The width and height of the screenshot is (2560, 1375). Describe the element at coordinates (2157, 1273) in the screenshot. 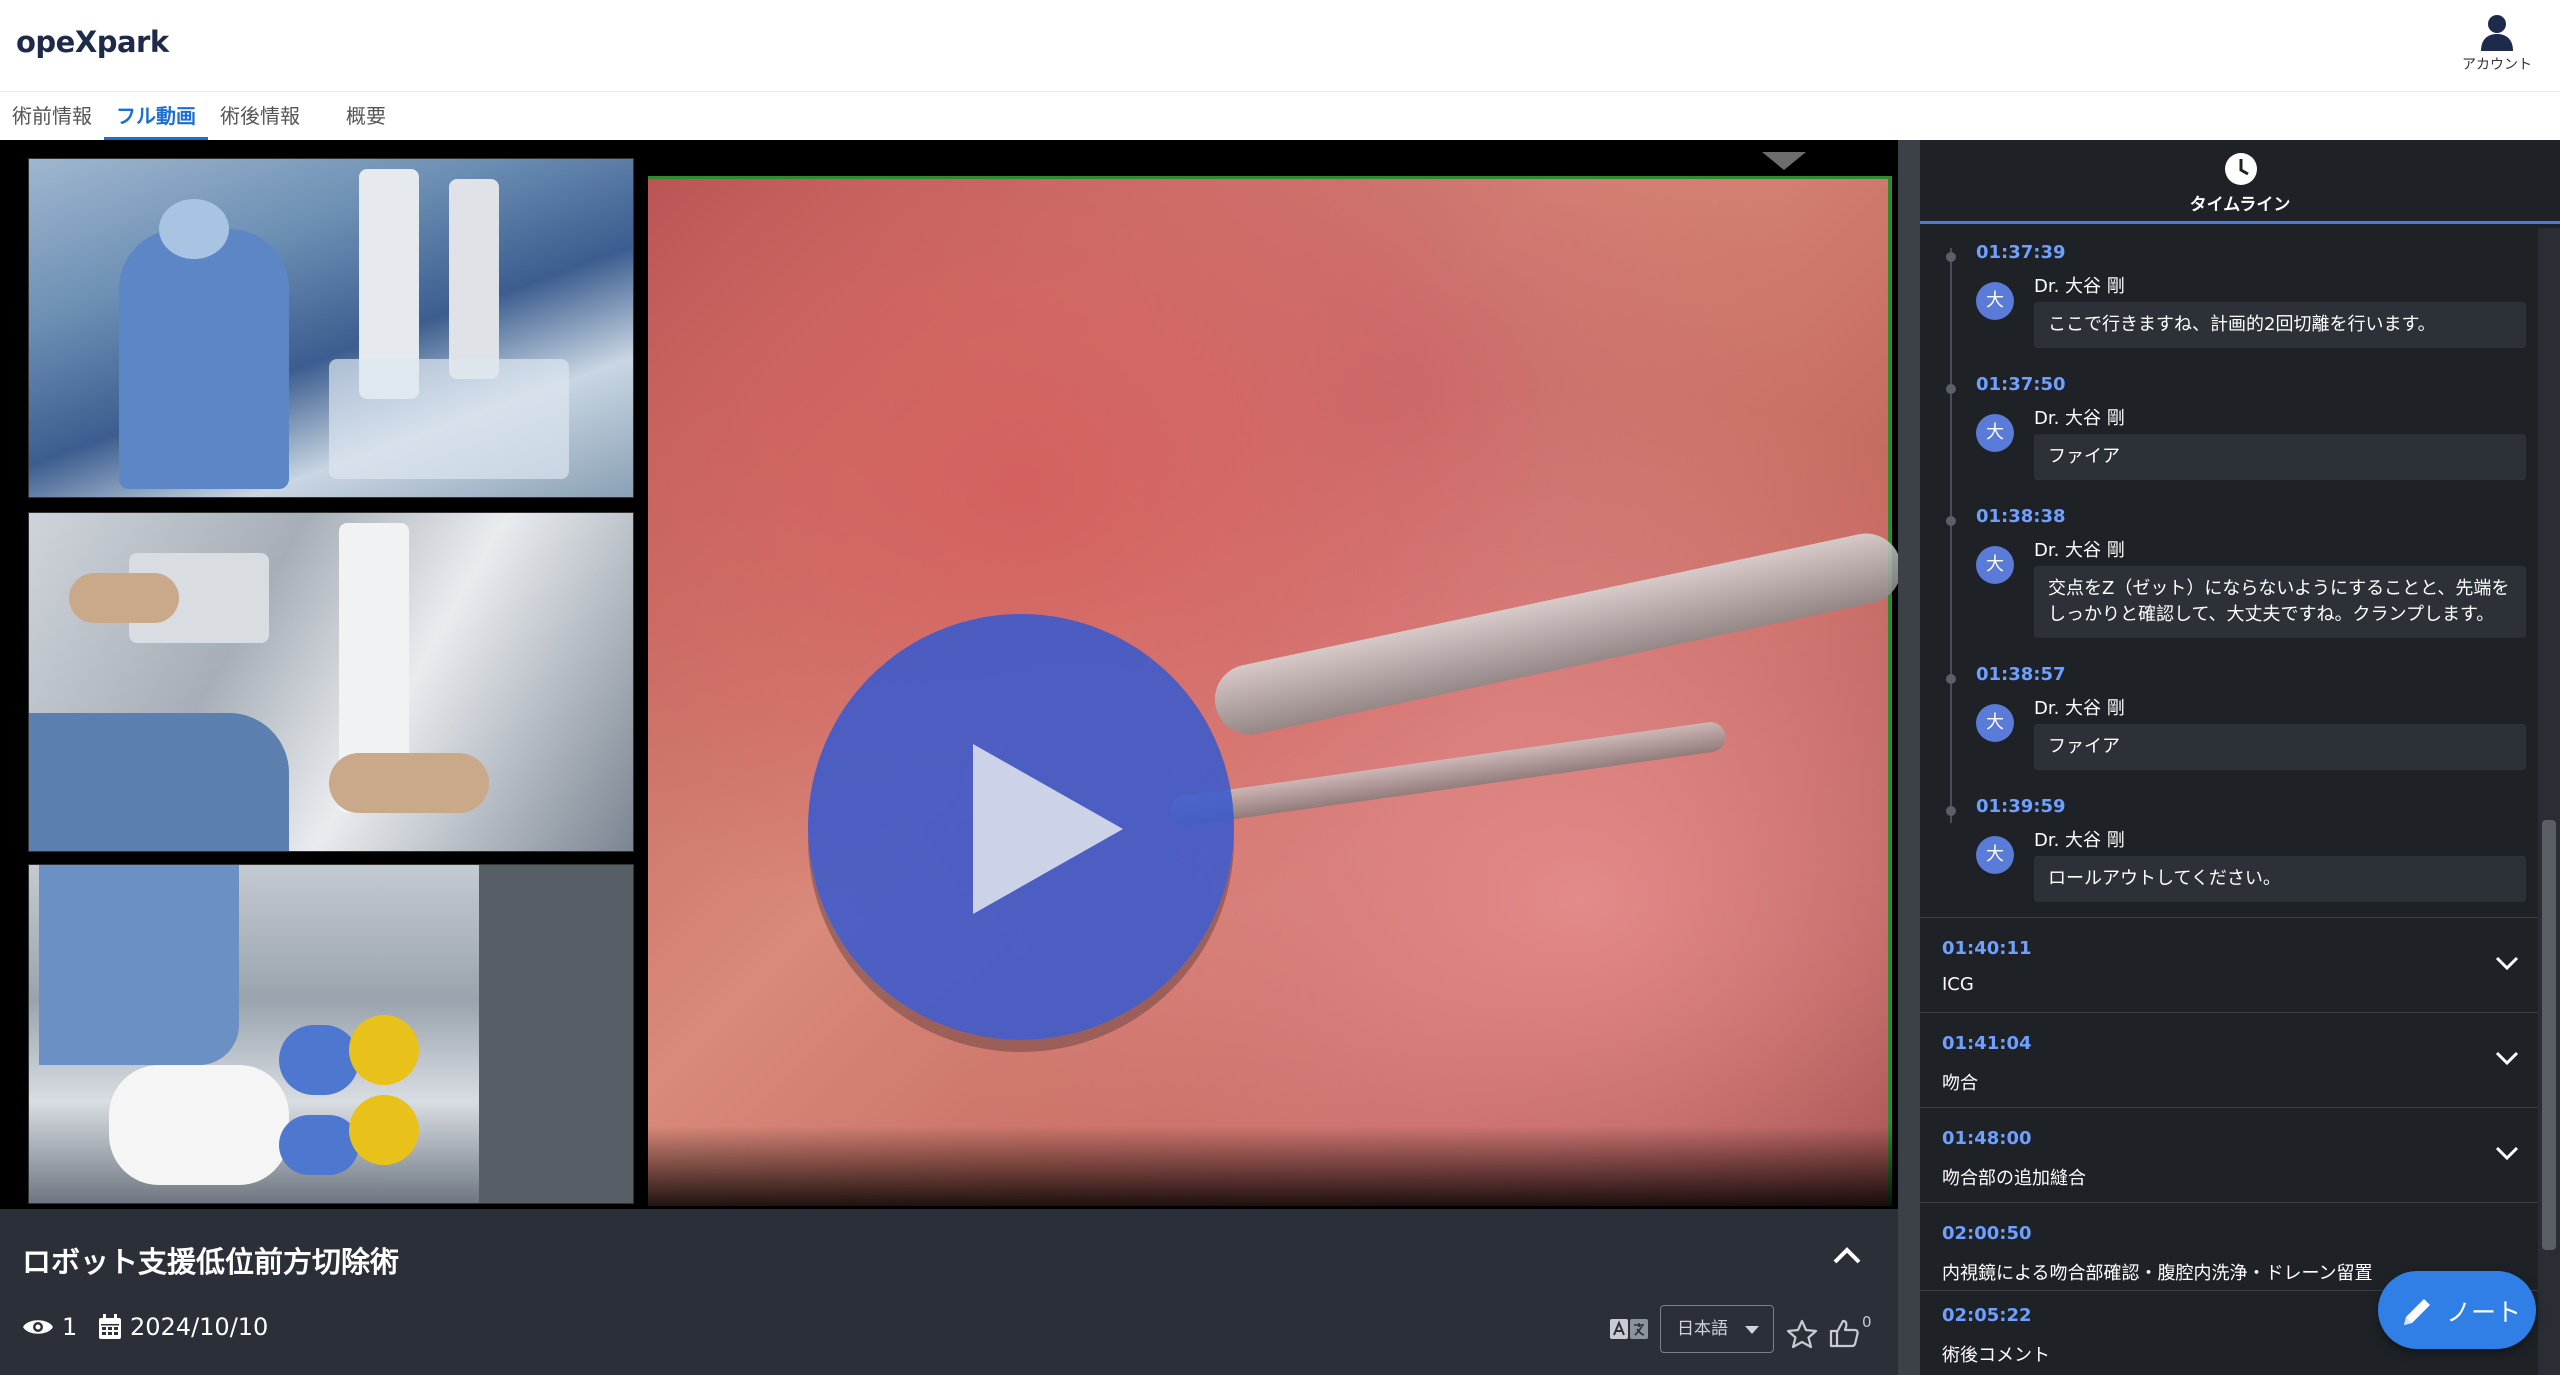

I see `section-label: 内視鏡による吻合部確認・腹腔内洗浄・ドレーン留置` at that location.